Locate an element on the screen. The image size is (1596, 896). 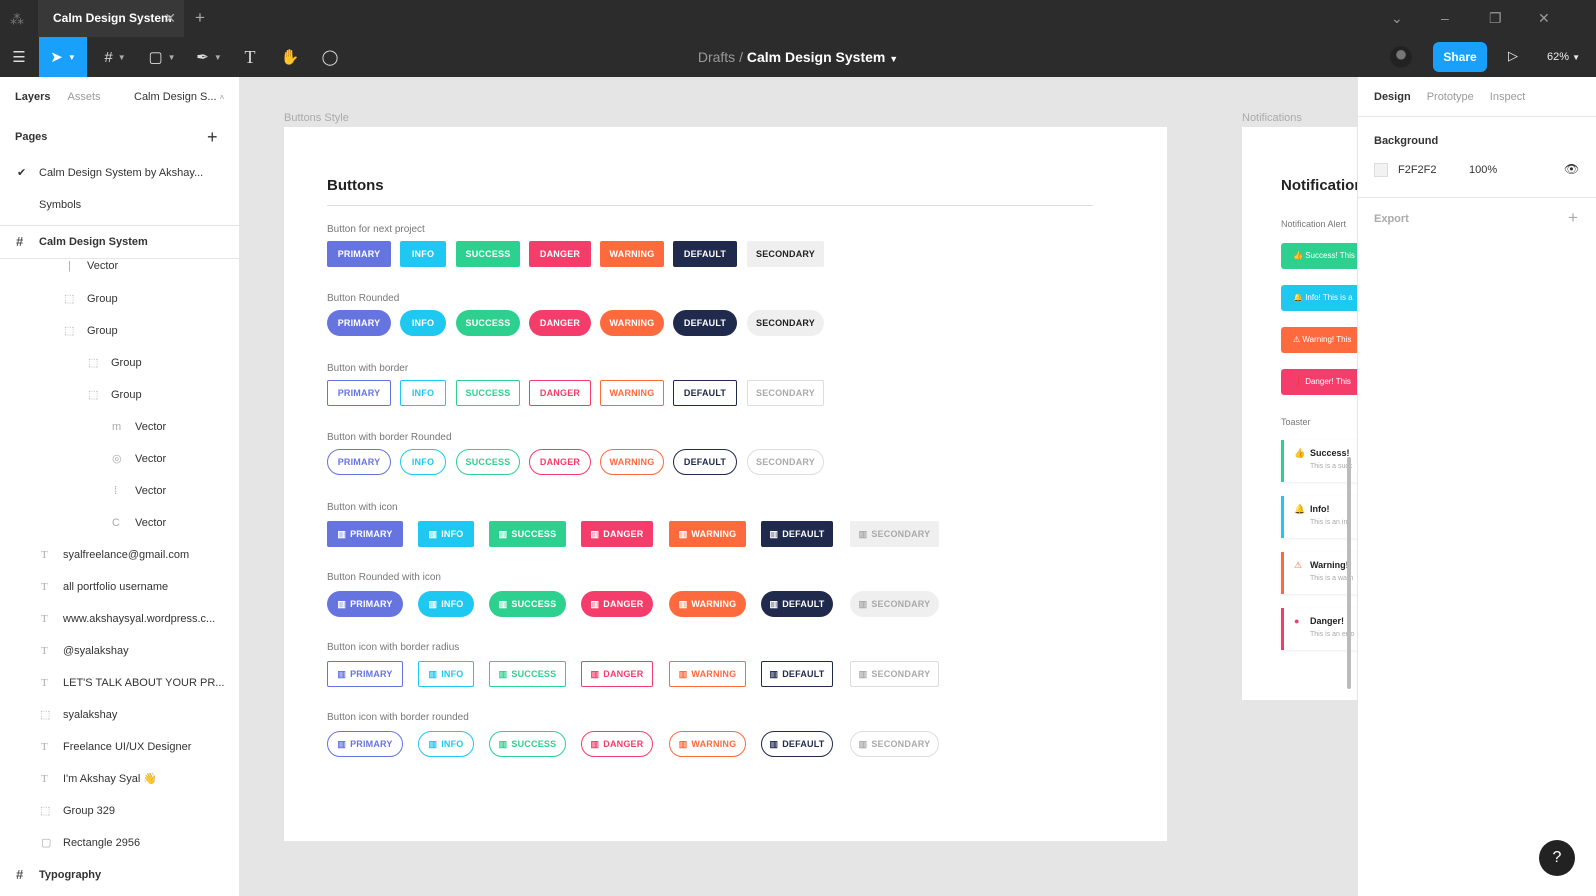
layer-item: ◎ Vector is located at coordinates (119, 459).